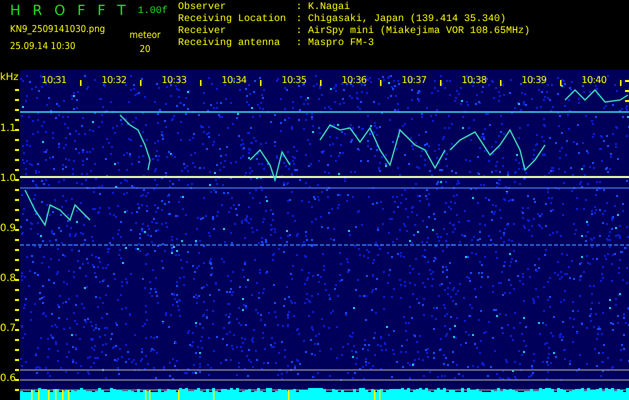 The width and height of the screenshot is (629, 400). Describe the element at coordinates (43, 46) in the screenshot. I see `date-time: 25.09.14 10:30` at that location.